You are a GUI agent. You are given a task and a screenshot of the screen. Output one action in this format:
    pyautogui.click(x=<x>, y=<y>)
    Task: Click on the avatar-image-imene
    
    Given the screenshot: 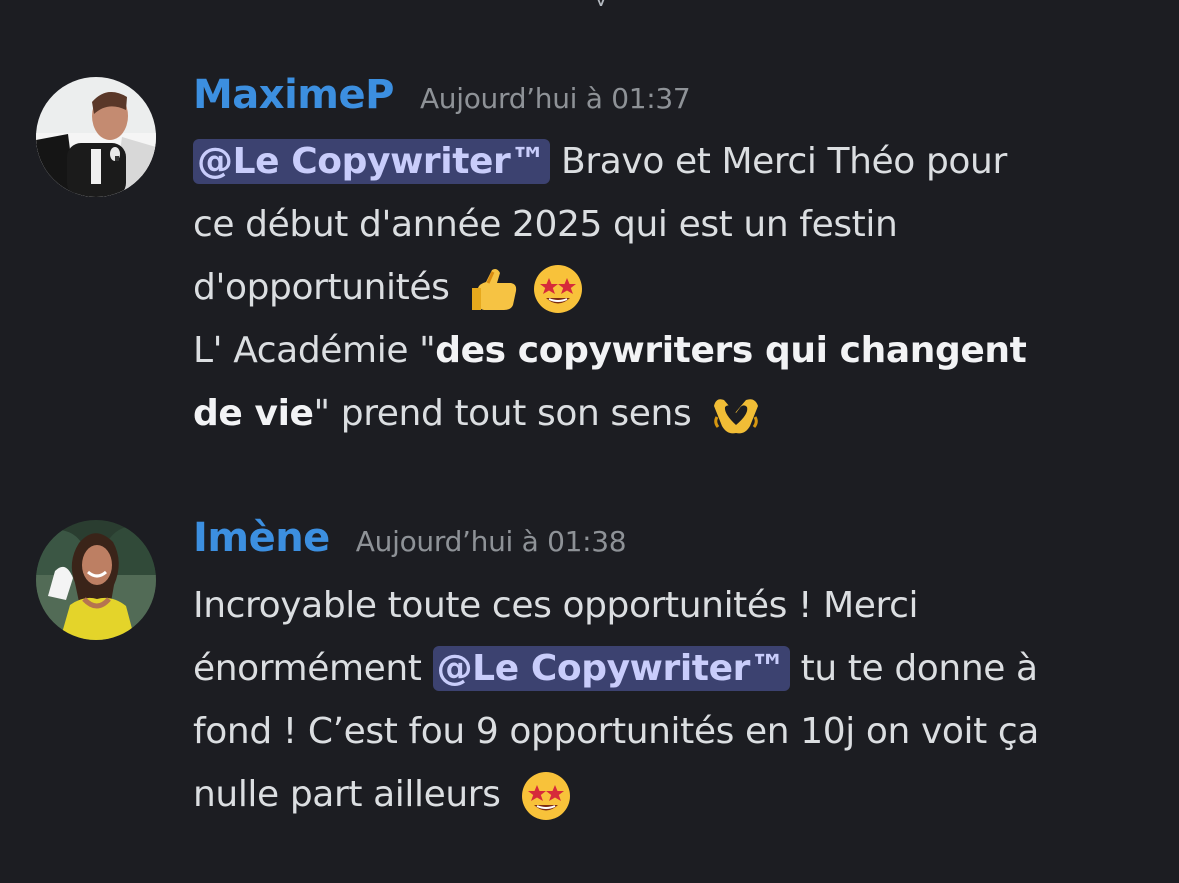 What is the action you would take?
    pyautogui.click(x=96, y=580)
    